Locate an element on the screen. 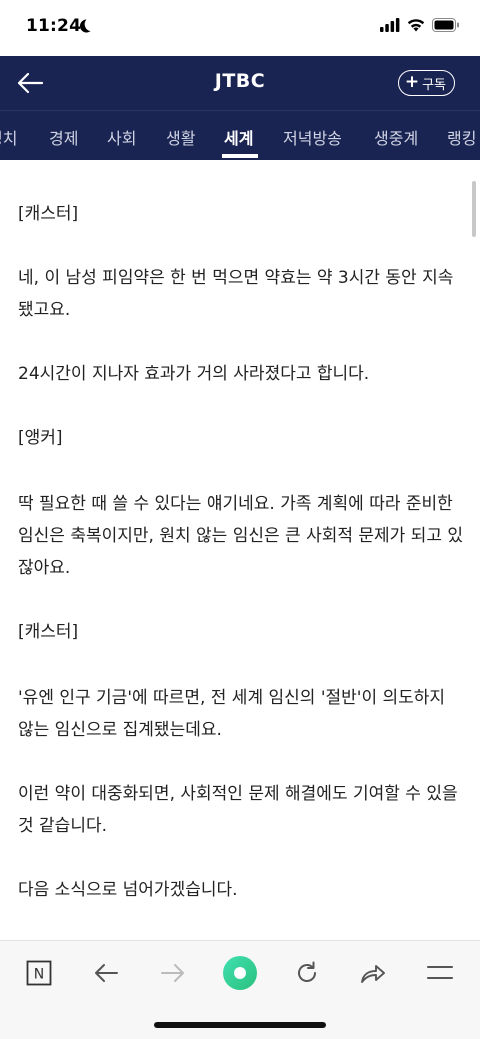 This screenshot has width=480, height=1039. refresh-button is located at coordinates (307, 973).